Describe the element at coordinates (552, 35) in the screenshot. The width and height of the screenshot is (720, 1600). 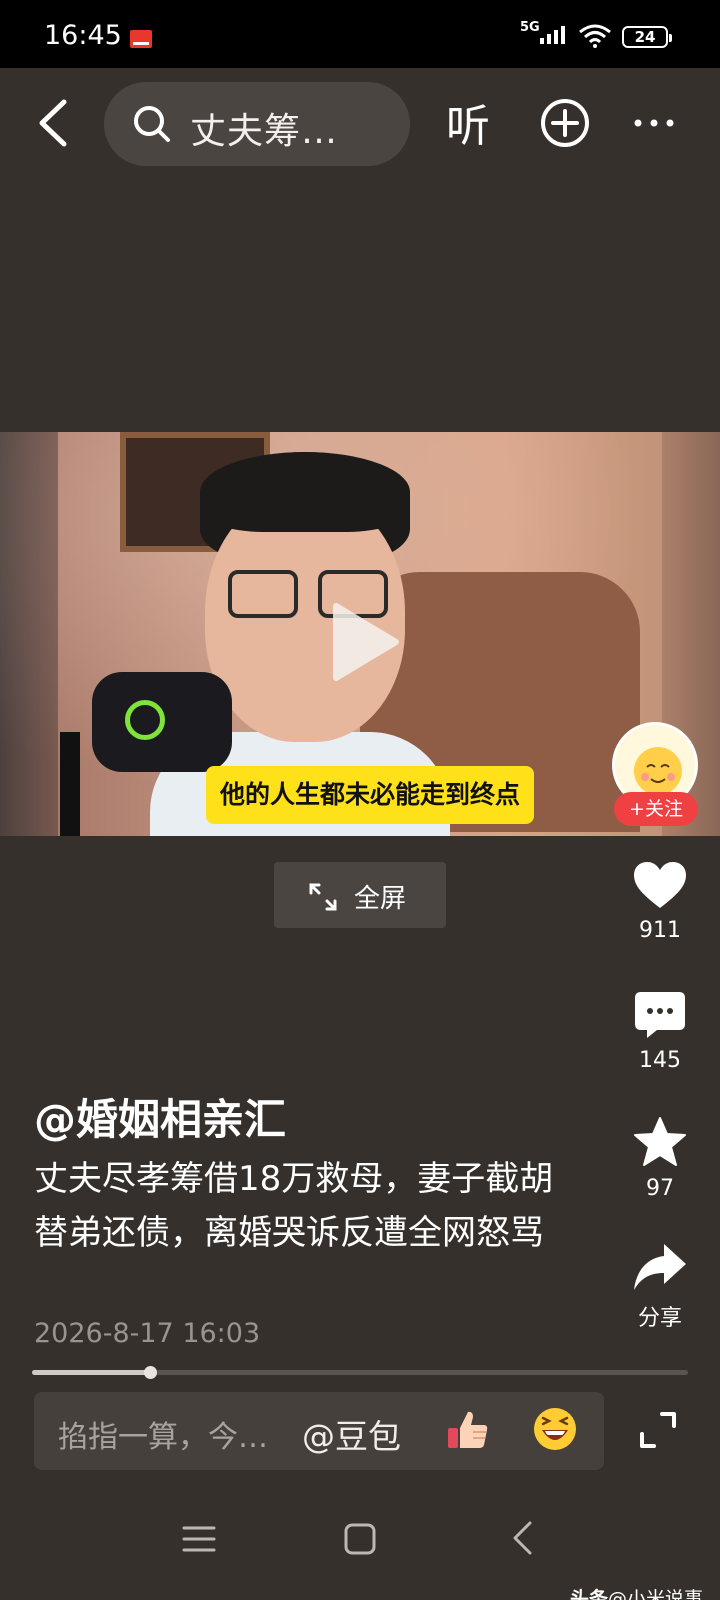
I see `signal-icon` at that location.